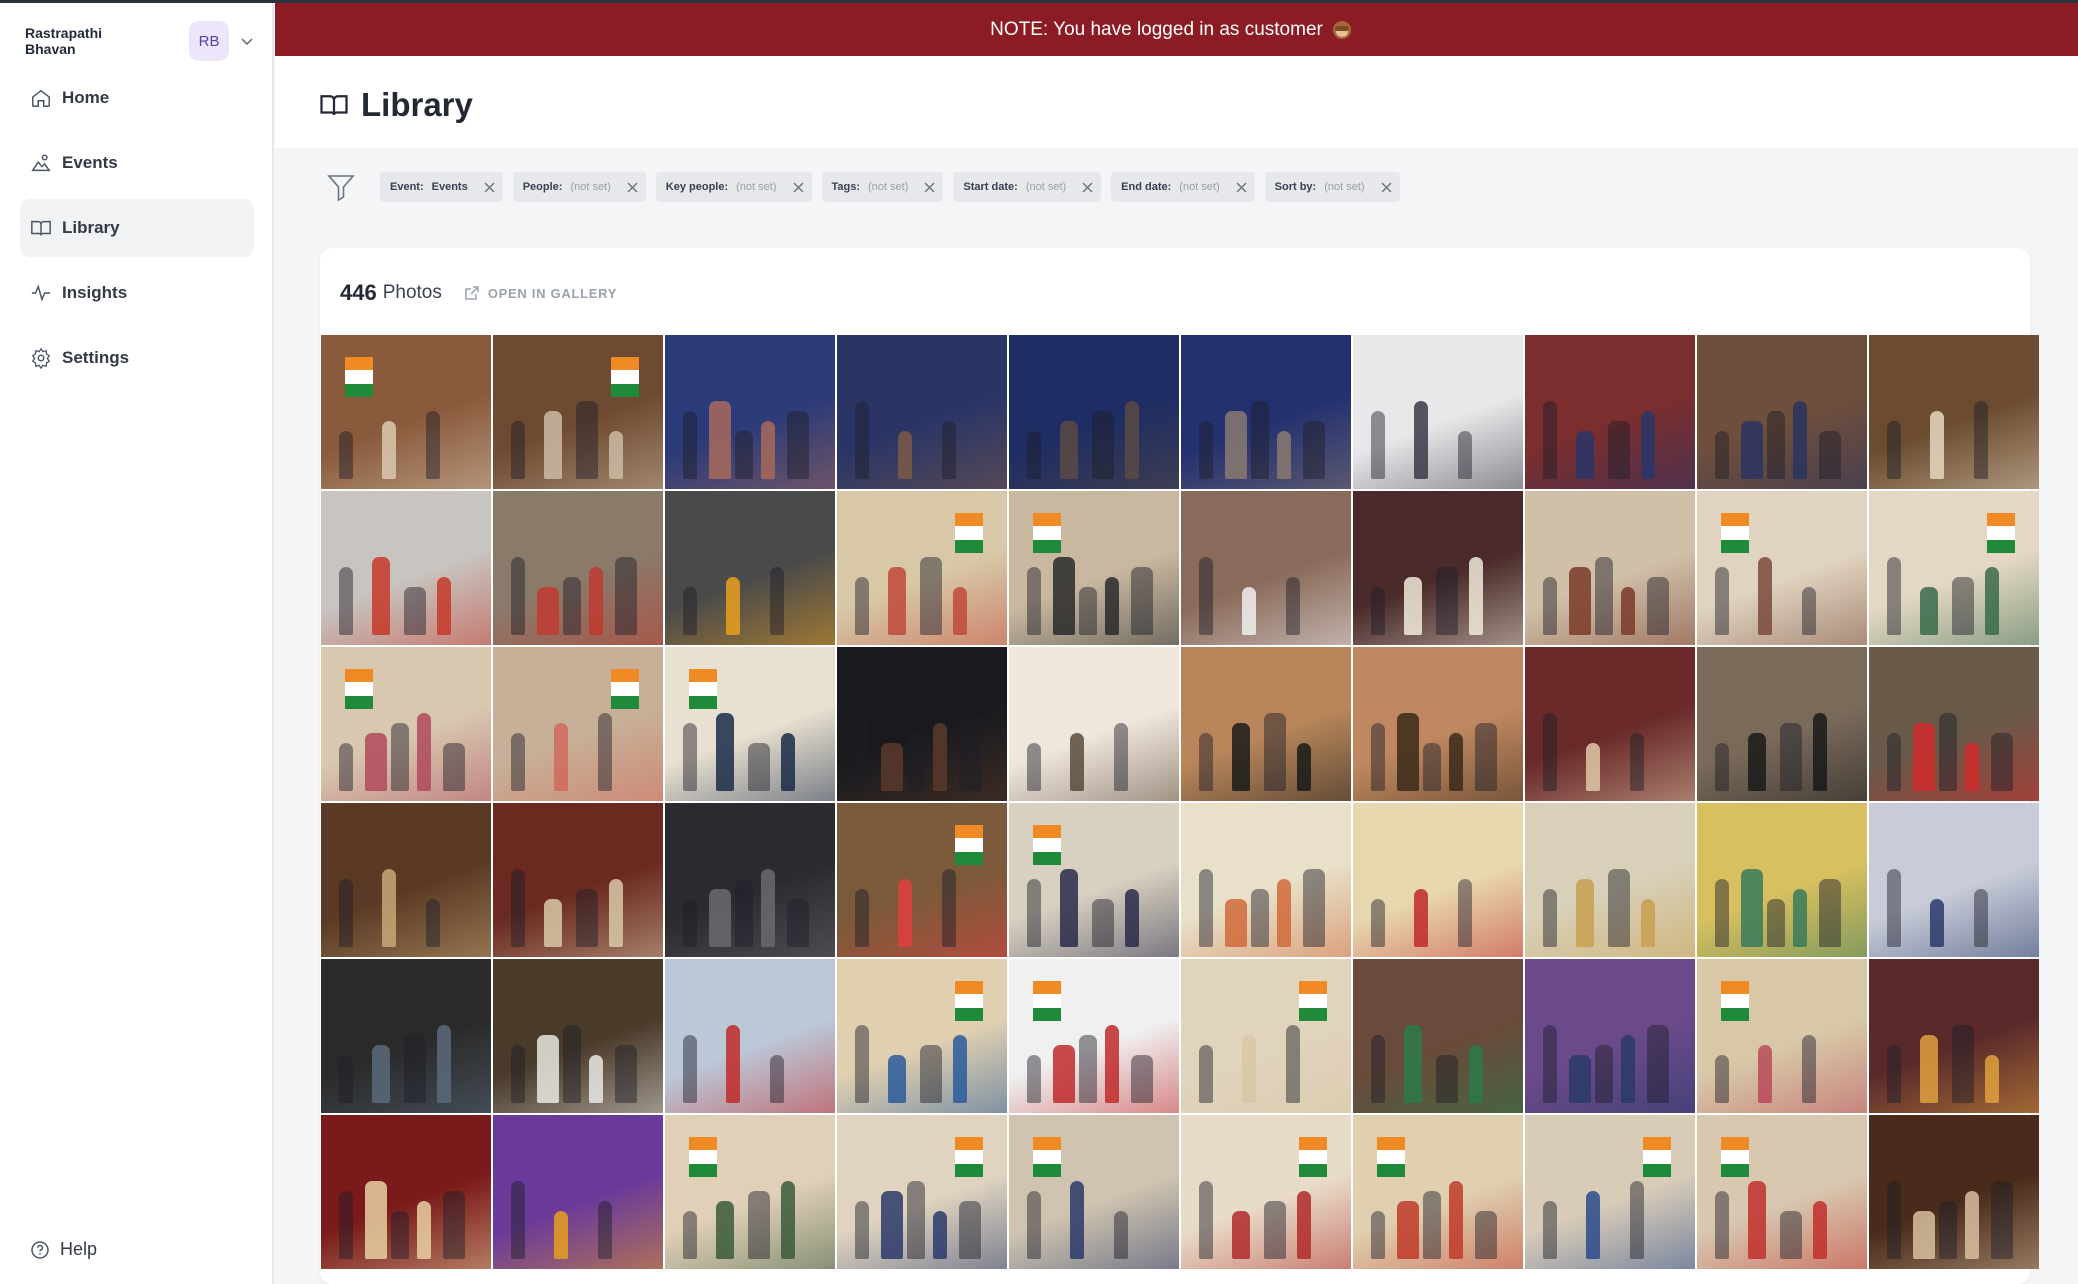 The width and height of the screenshot is (2078, 1284). Describe the element at coordinates (137, 358) in the screenshot. I see `sidebar-item-settings: Settings` at that location.